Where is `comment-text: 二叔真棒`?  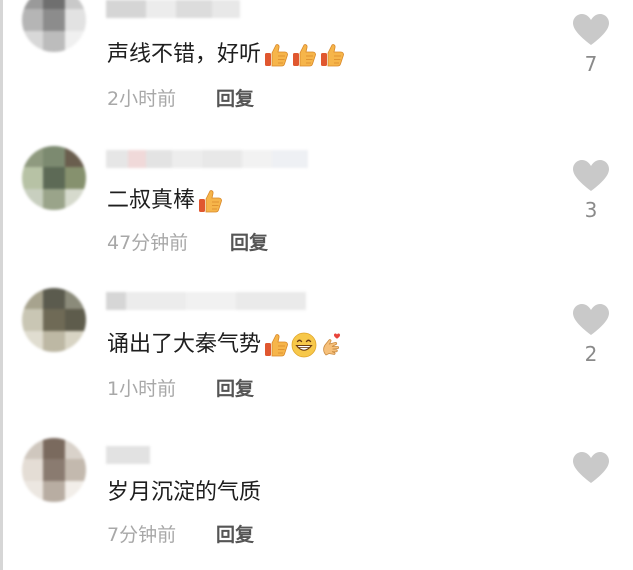
comment-text: 二叔真棒 is located at coordinates (165, 201).